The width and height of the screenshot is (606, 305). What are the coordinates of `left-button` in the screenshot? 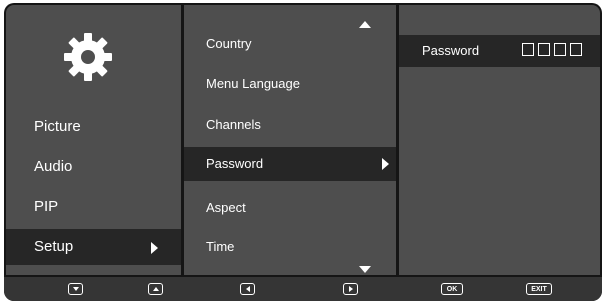 It's located at (247, 289).